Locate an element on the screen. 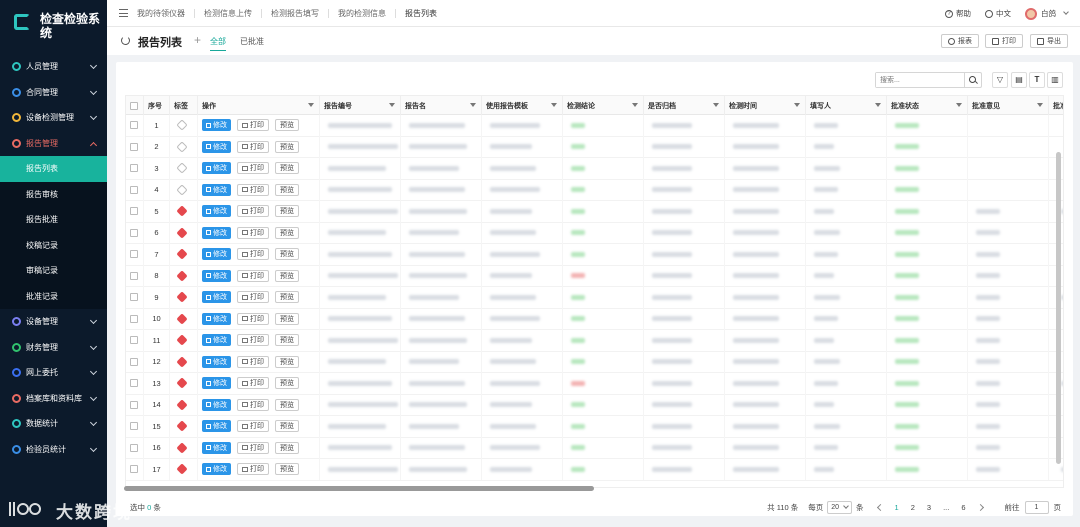 The height and width of the screenshot is (527, 1080). sidebar-subitem-0: 报告列表 is located at coordinates (53, 169).